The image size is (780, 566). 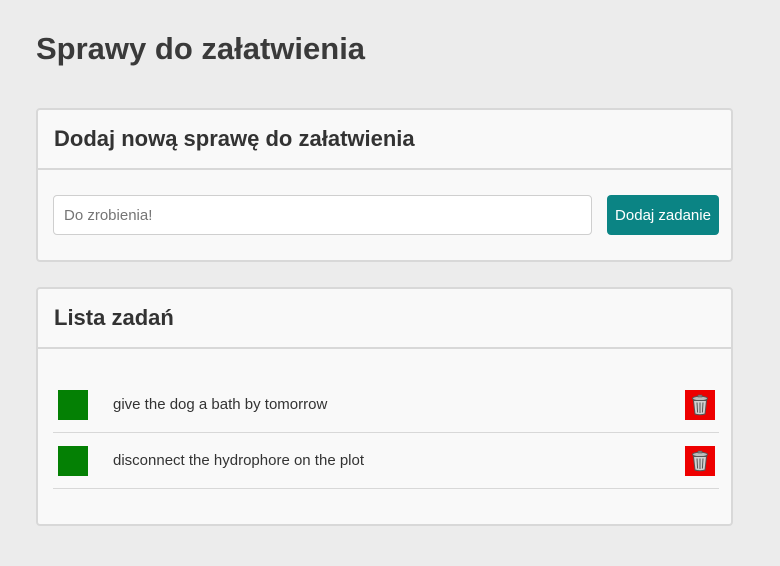 I want to click on task-list-heading: Lista zadań, so click(x=114, y=317).